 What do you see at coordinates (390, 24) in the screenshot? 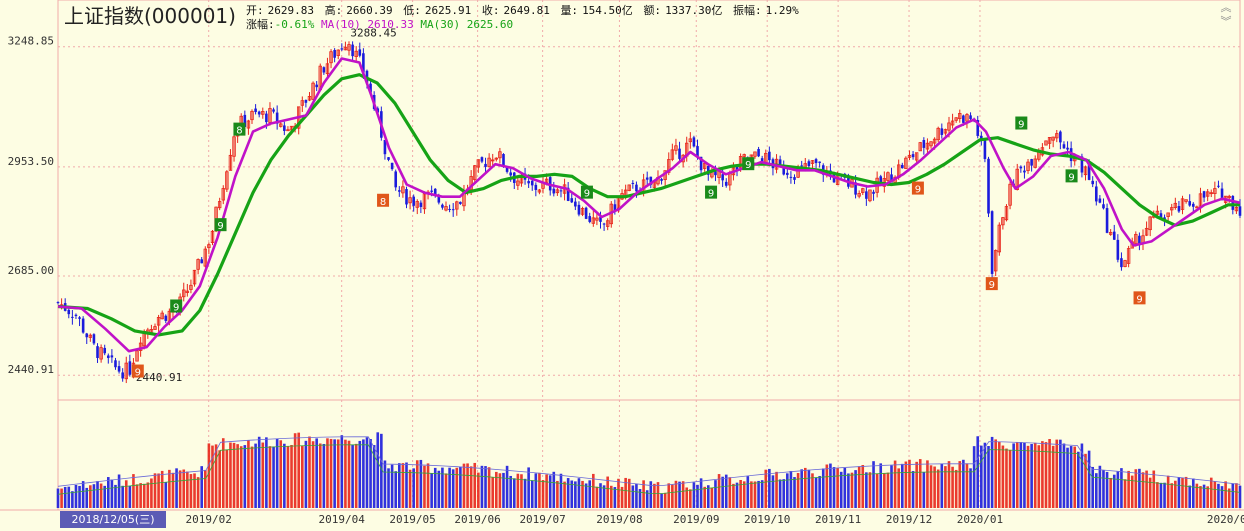
I see `ma10-value: 2610.33` at bounding box center [390, 24].